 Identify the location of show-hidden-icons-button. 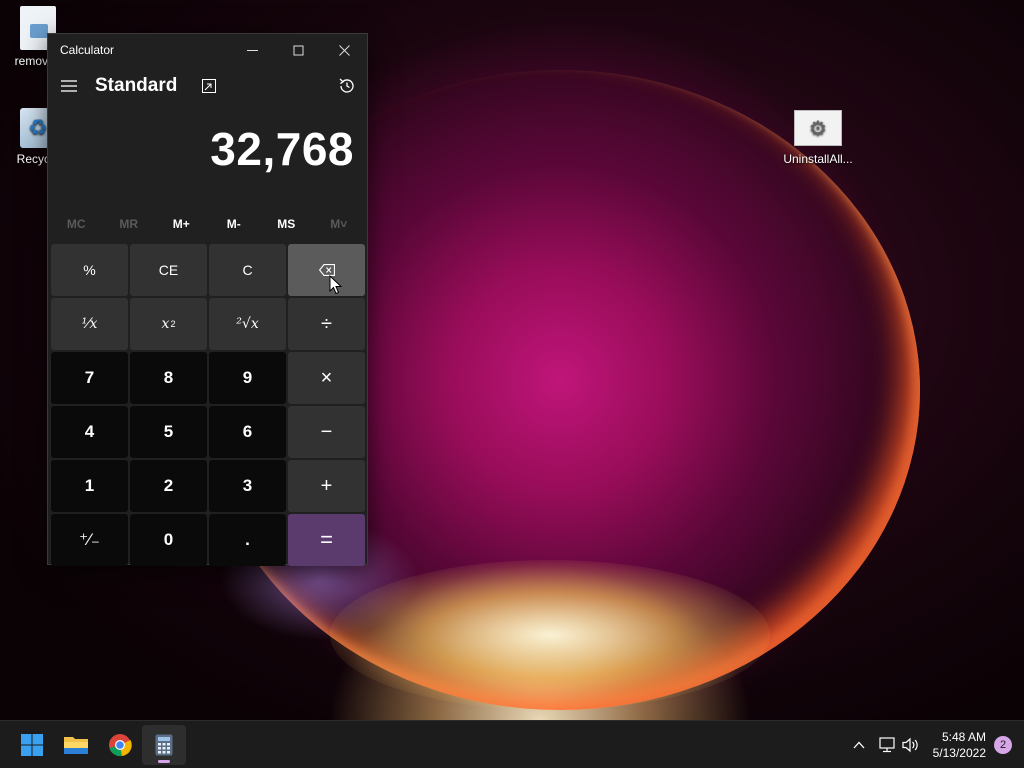
(859, 745).